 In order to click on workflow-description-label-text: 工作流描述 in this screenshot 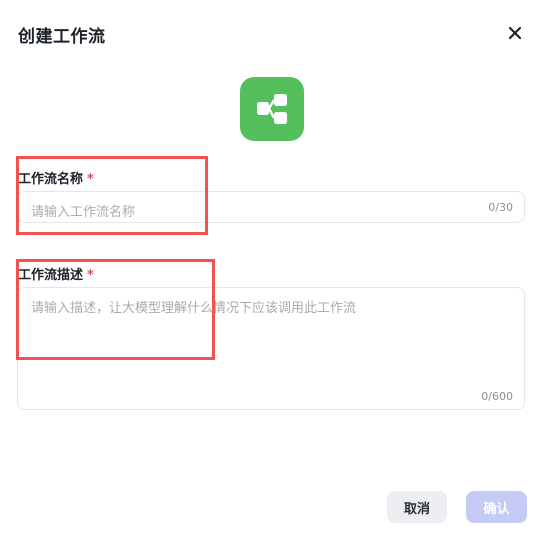, I will do `click(51, 275)`.